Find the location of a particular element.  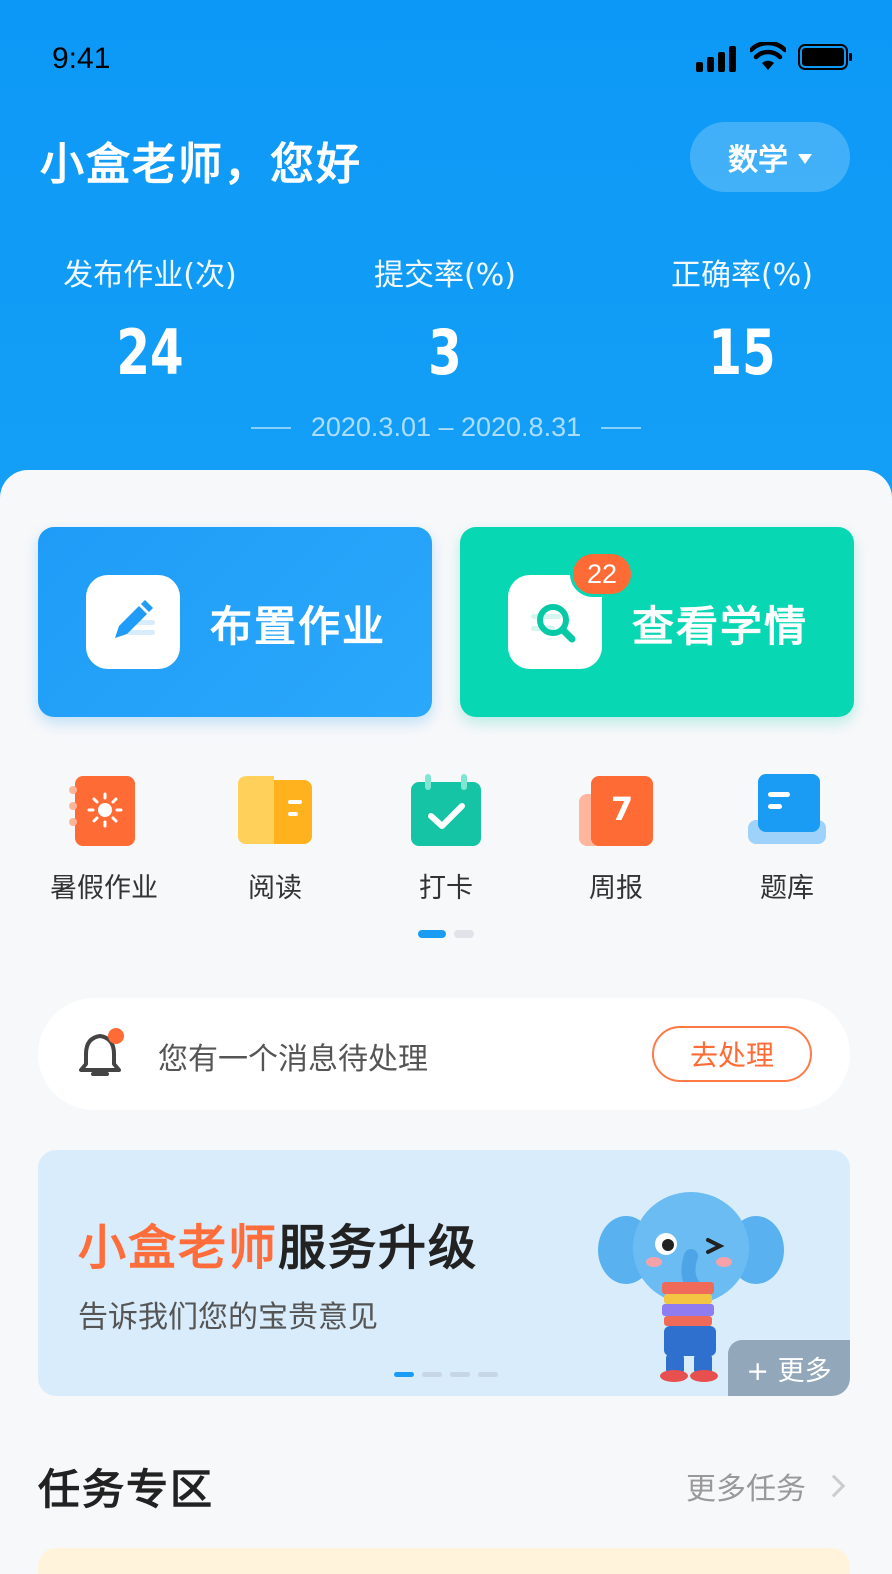

shortcut-label: 打卡 is located at coordinates (446, 888).